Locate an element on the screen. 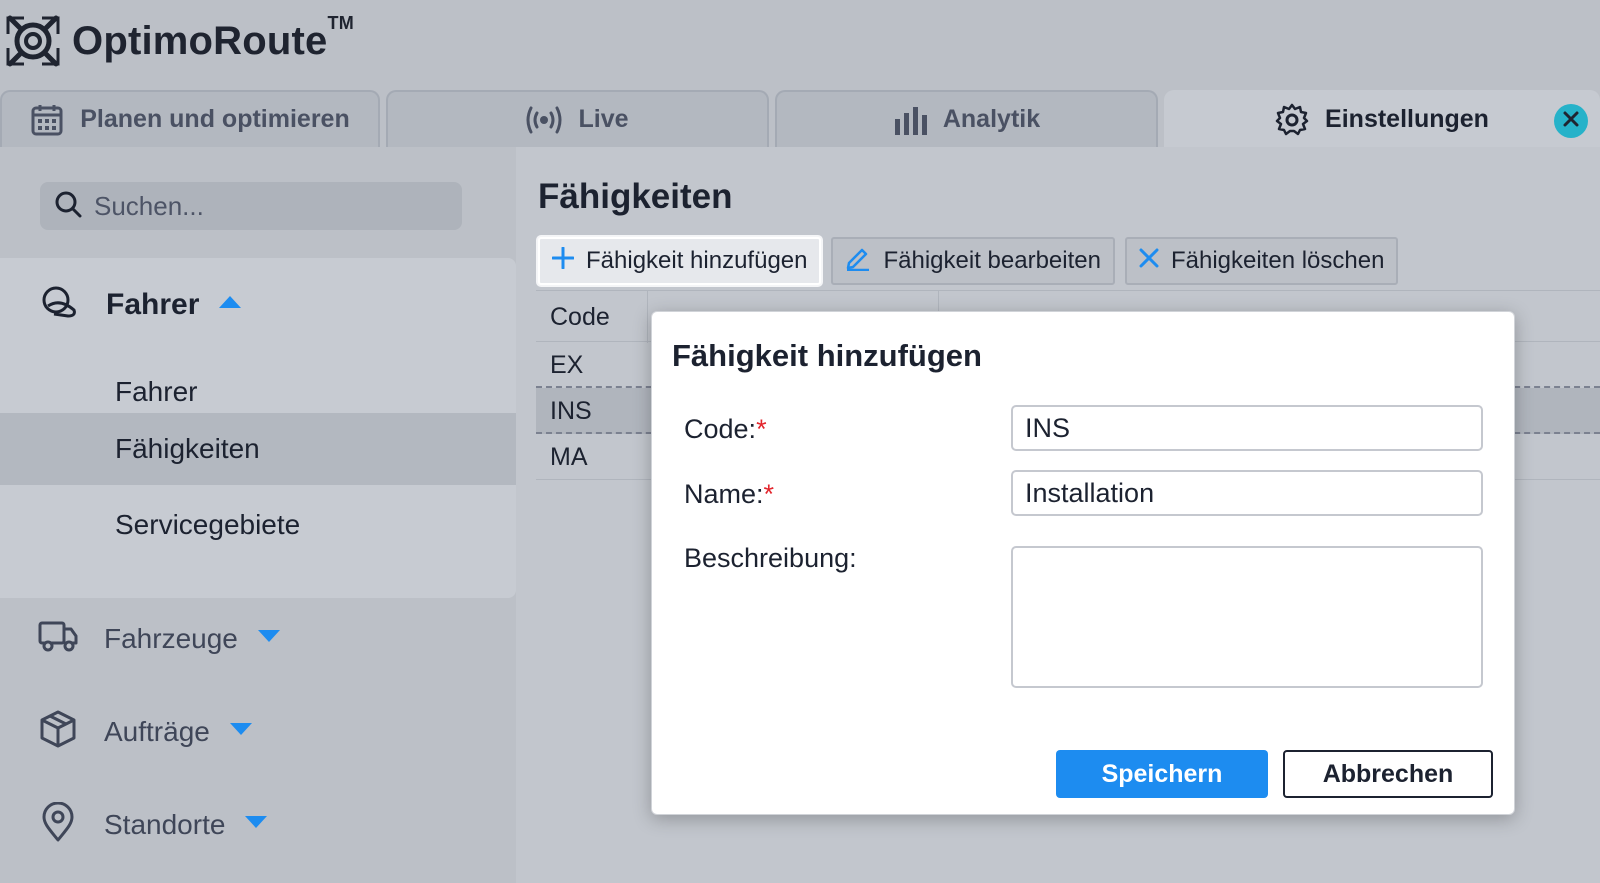 This screenshot has height=883, width=1600. tab-plan-optimize: Planen und optimieren is located at coordinates (190, 118).